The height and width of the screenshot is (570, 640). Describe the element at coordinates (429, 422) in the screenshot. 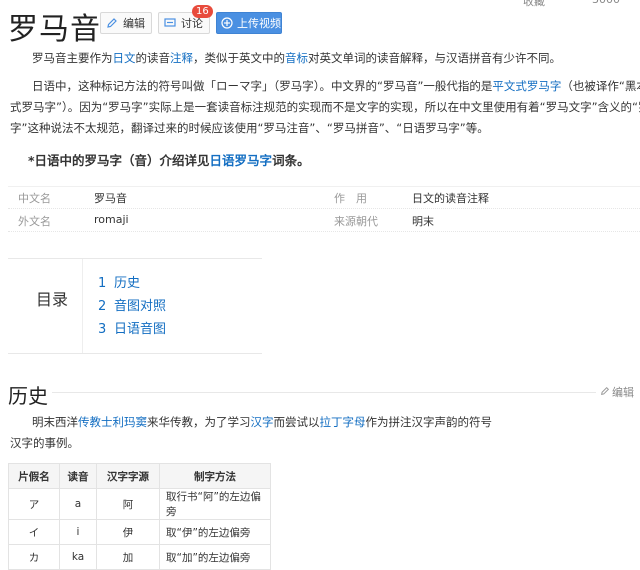

I see `text: 作为拼注汉字声韵的符号` at that location.